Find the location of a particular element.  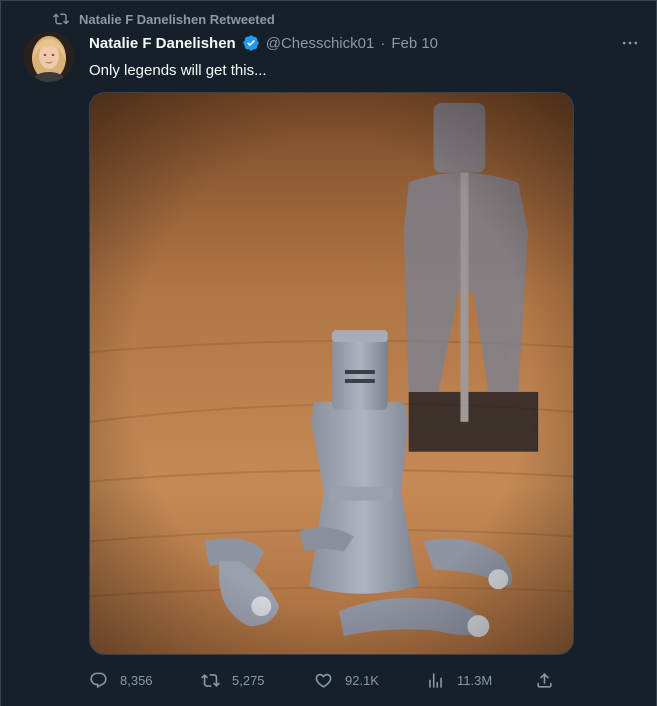

tweet-actions: 8,356 5,275 92.1K 11.3M is located at coordinates (324, 680).